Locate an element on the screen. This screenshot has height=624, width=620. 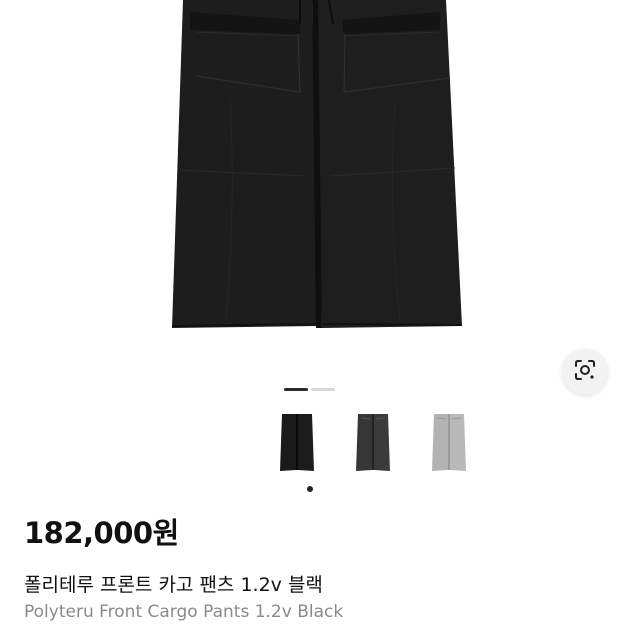
product-price: 182,000원 is located at coordinates (101, 533).